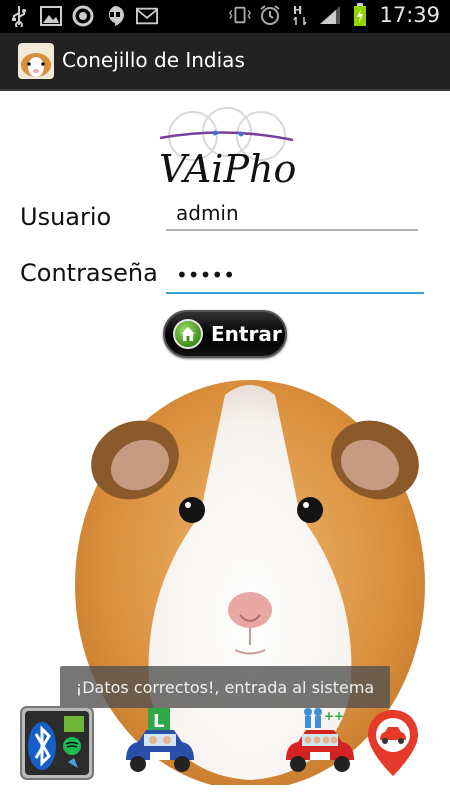 Image resolution: width=450 pixels, height=800 pixels. What do you see at coordinates (393, 743) in the screenshot?
I see `car-location-pin-icon` at bounding box center [393, 743].